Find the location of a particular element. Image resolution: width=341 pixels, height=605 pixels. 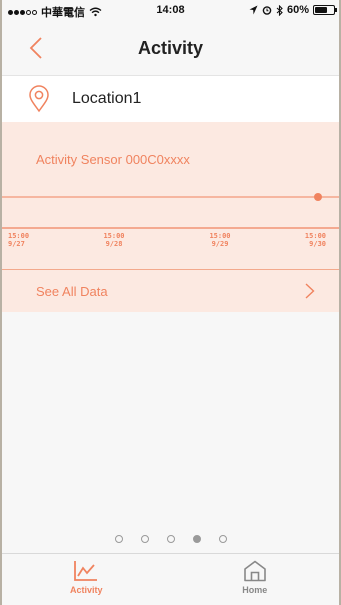

tab-home: Home is located at coordinates (255, 579).